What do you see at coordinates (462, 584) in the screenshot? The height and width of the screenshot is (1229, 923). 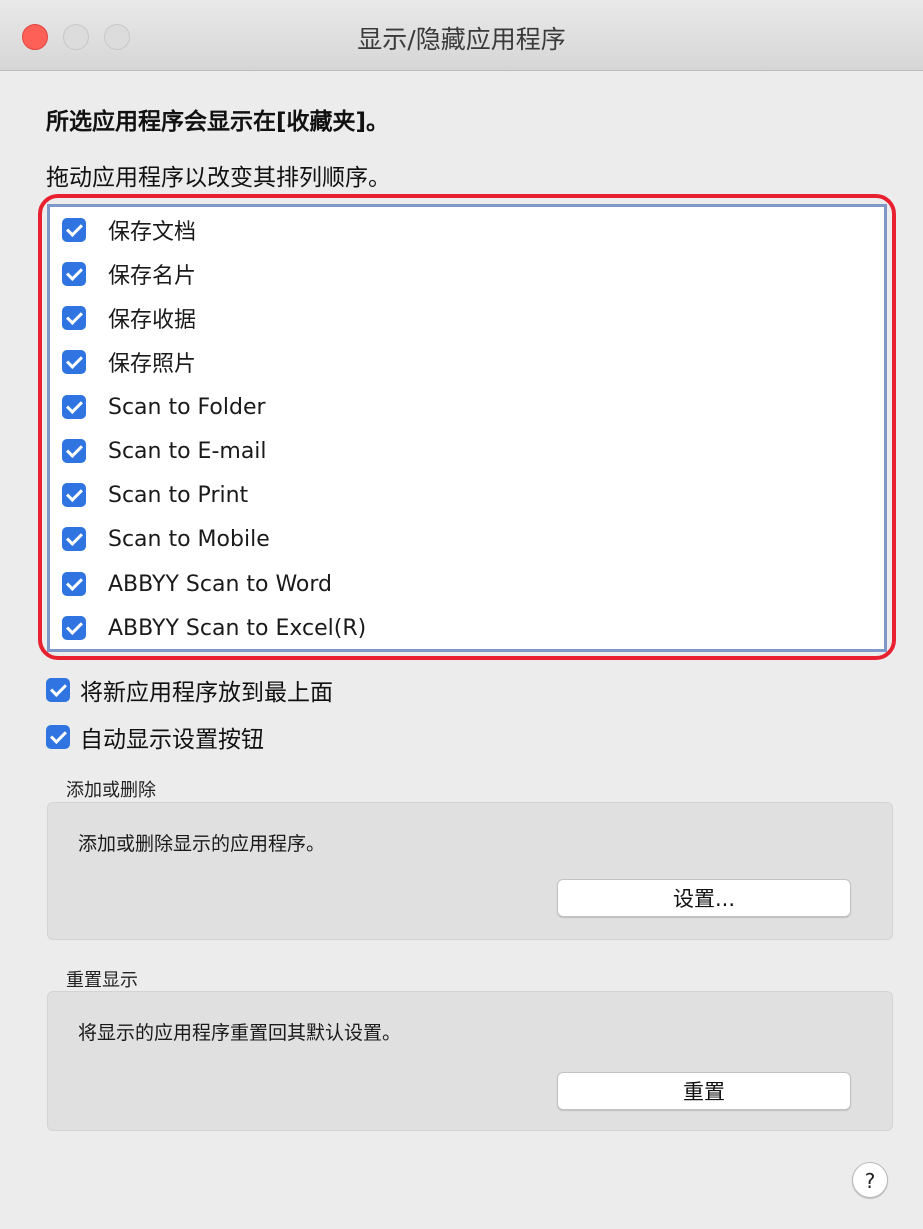 I see `list-item-abbyy-scan-to-word: ABBYY Scan to Word` at bounding box center [462, 584].